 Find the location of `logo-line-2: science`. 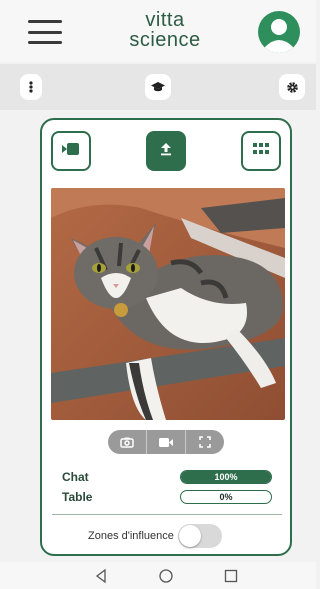

logo-line-2: science is located at coordinates (165, 40).